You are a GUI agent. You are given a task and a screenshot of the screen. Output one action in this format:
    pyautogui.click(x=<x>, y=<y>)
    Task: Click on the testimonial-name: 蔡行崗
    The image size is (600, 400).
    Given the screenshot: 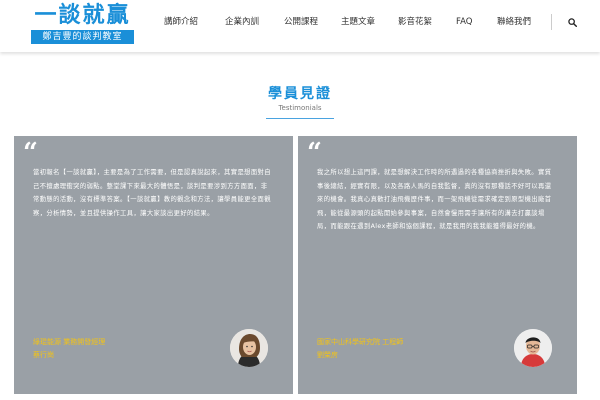 What is the action you would take?
    pyautogui.click(x=43, y=355)
    